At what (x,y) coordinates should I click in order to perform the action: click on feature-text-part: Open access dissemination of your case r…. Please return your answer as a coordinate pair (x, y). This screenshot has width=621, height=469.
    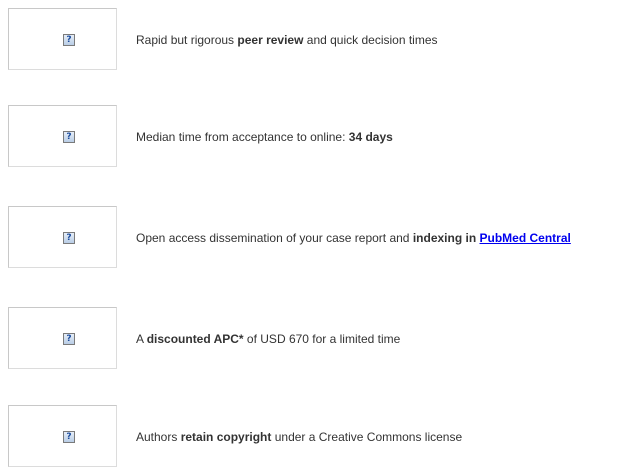
    Looking at the image, I should click on (274, 238).